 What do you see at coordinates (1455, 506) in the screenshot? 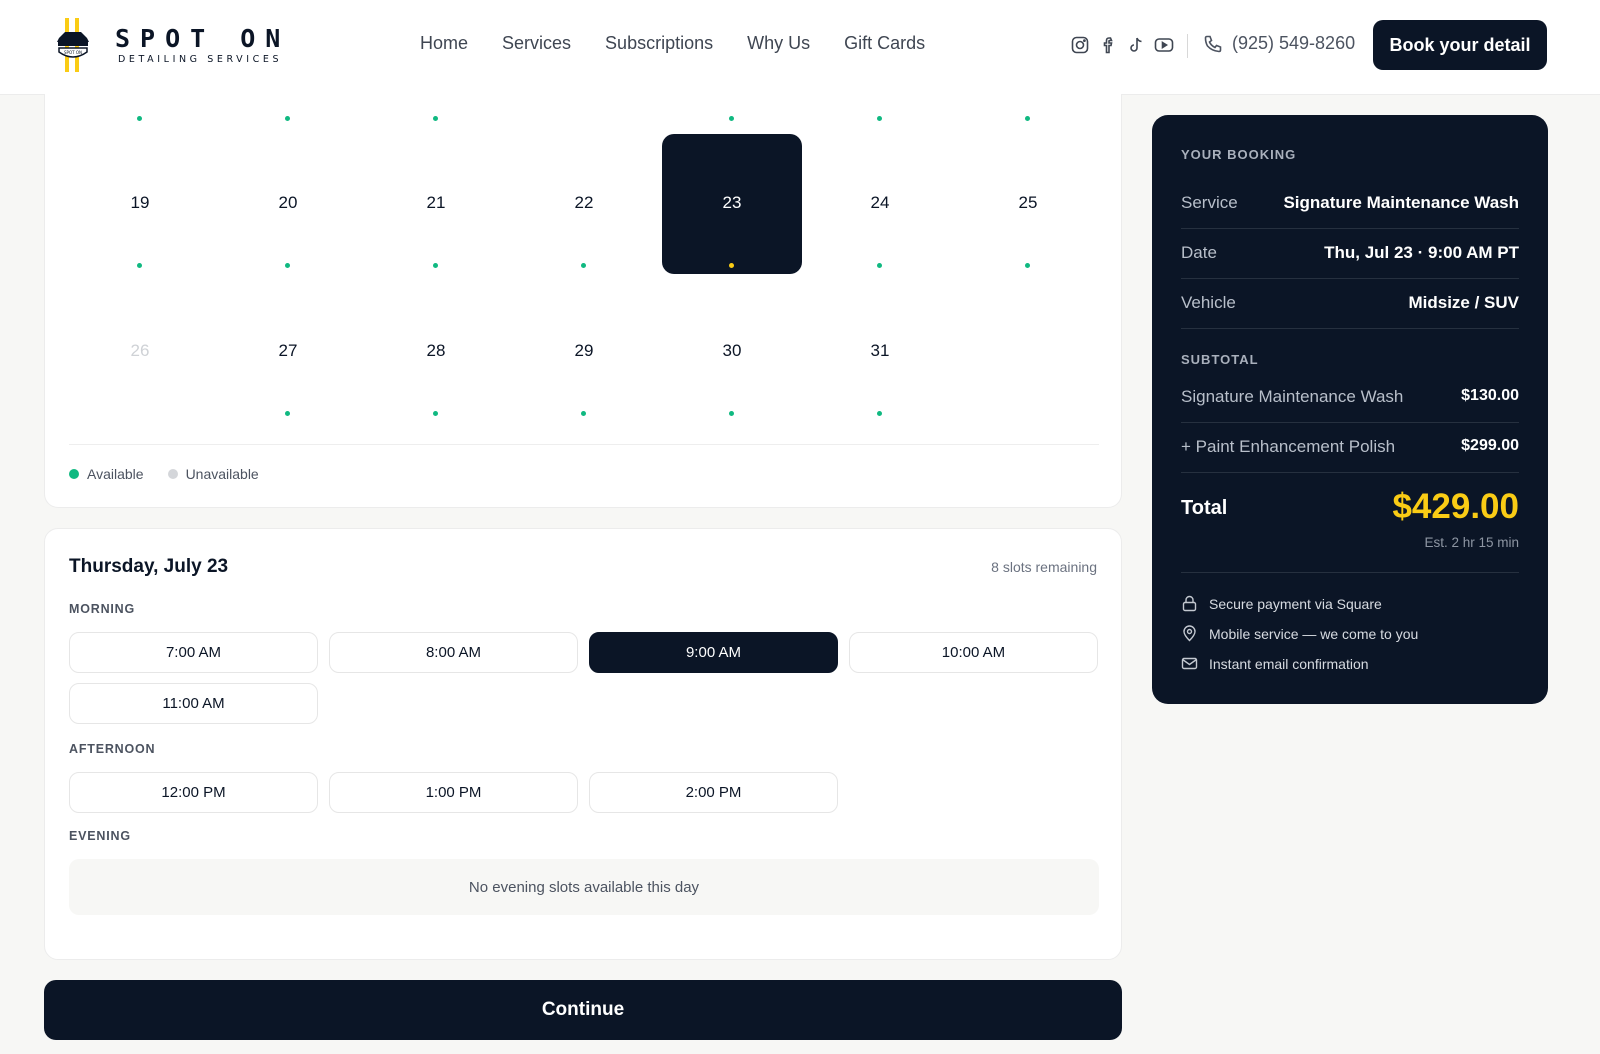
I see `total-amount: $429.00` at bounding box center [1455, 506].